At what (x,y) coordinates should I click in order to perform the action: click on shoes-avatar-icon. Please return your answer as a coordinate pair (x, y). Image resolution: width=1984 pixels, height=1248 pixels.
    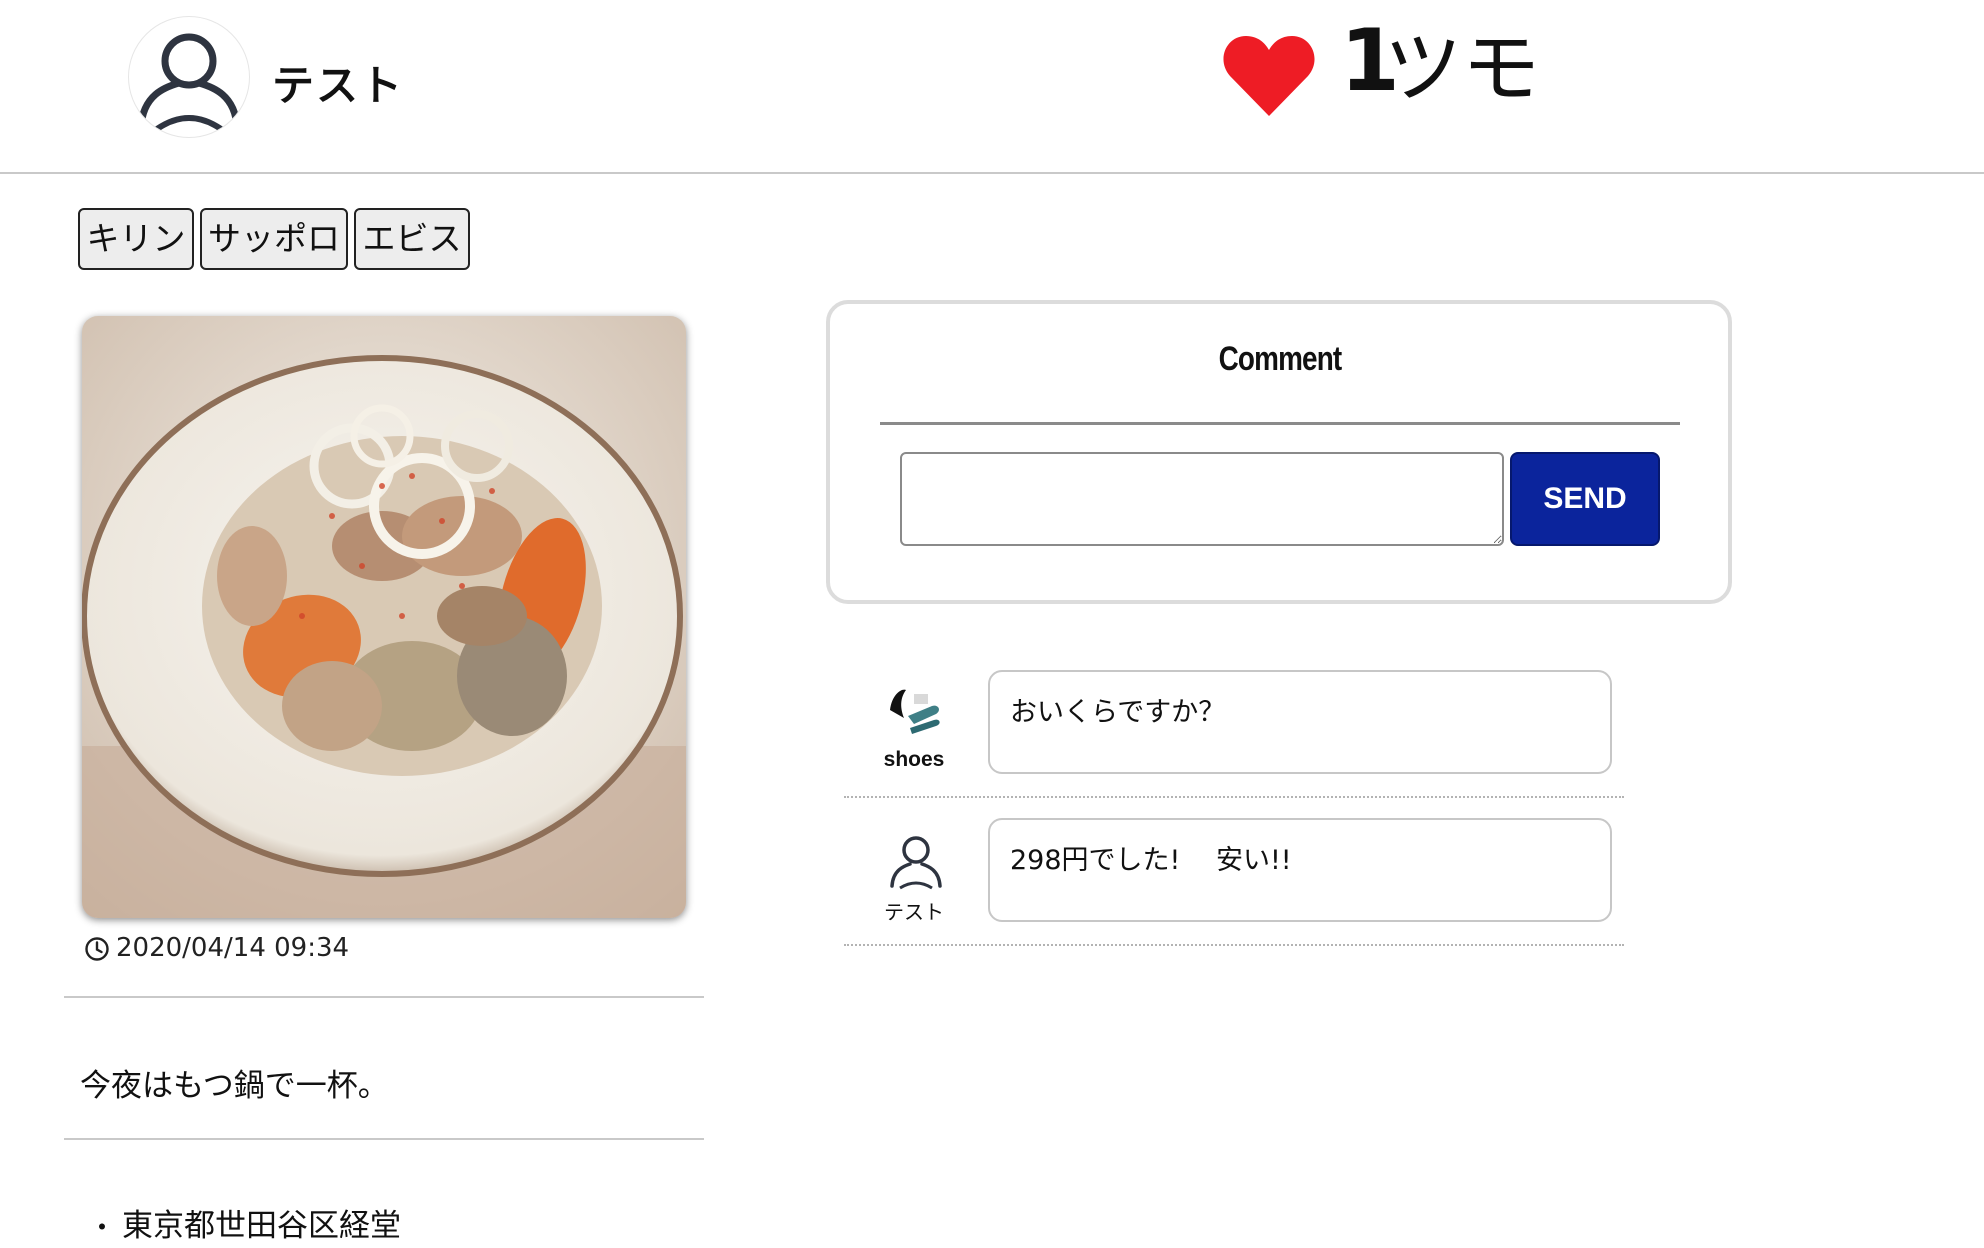
    Looking at the image, I should click on (916, 712).